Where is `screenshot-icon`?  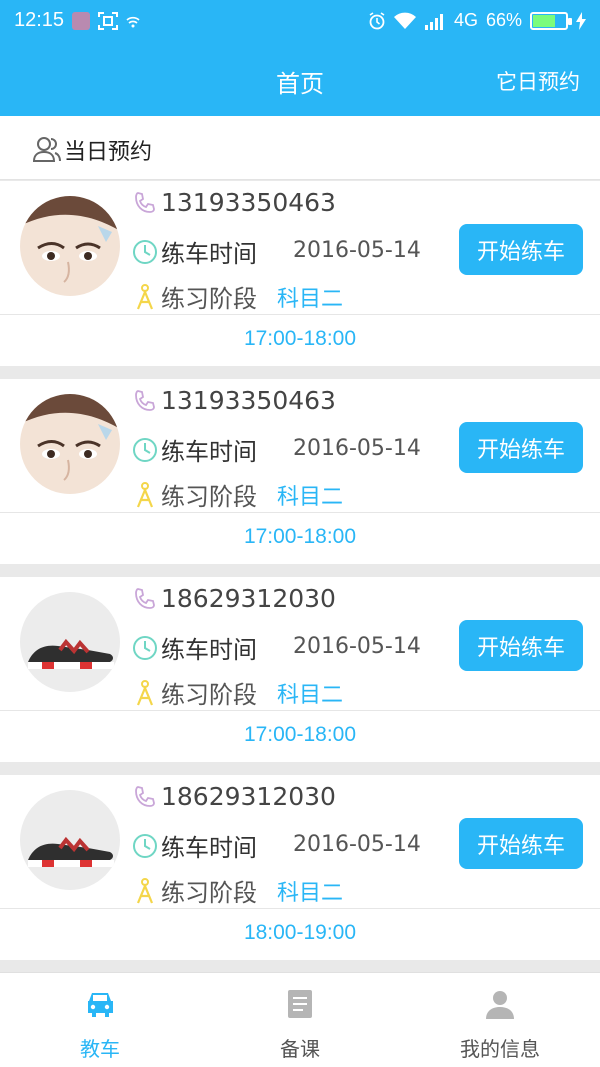
screenshot-icon is located at coordinates (108, 21).